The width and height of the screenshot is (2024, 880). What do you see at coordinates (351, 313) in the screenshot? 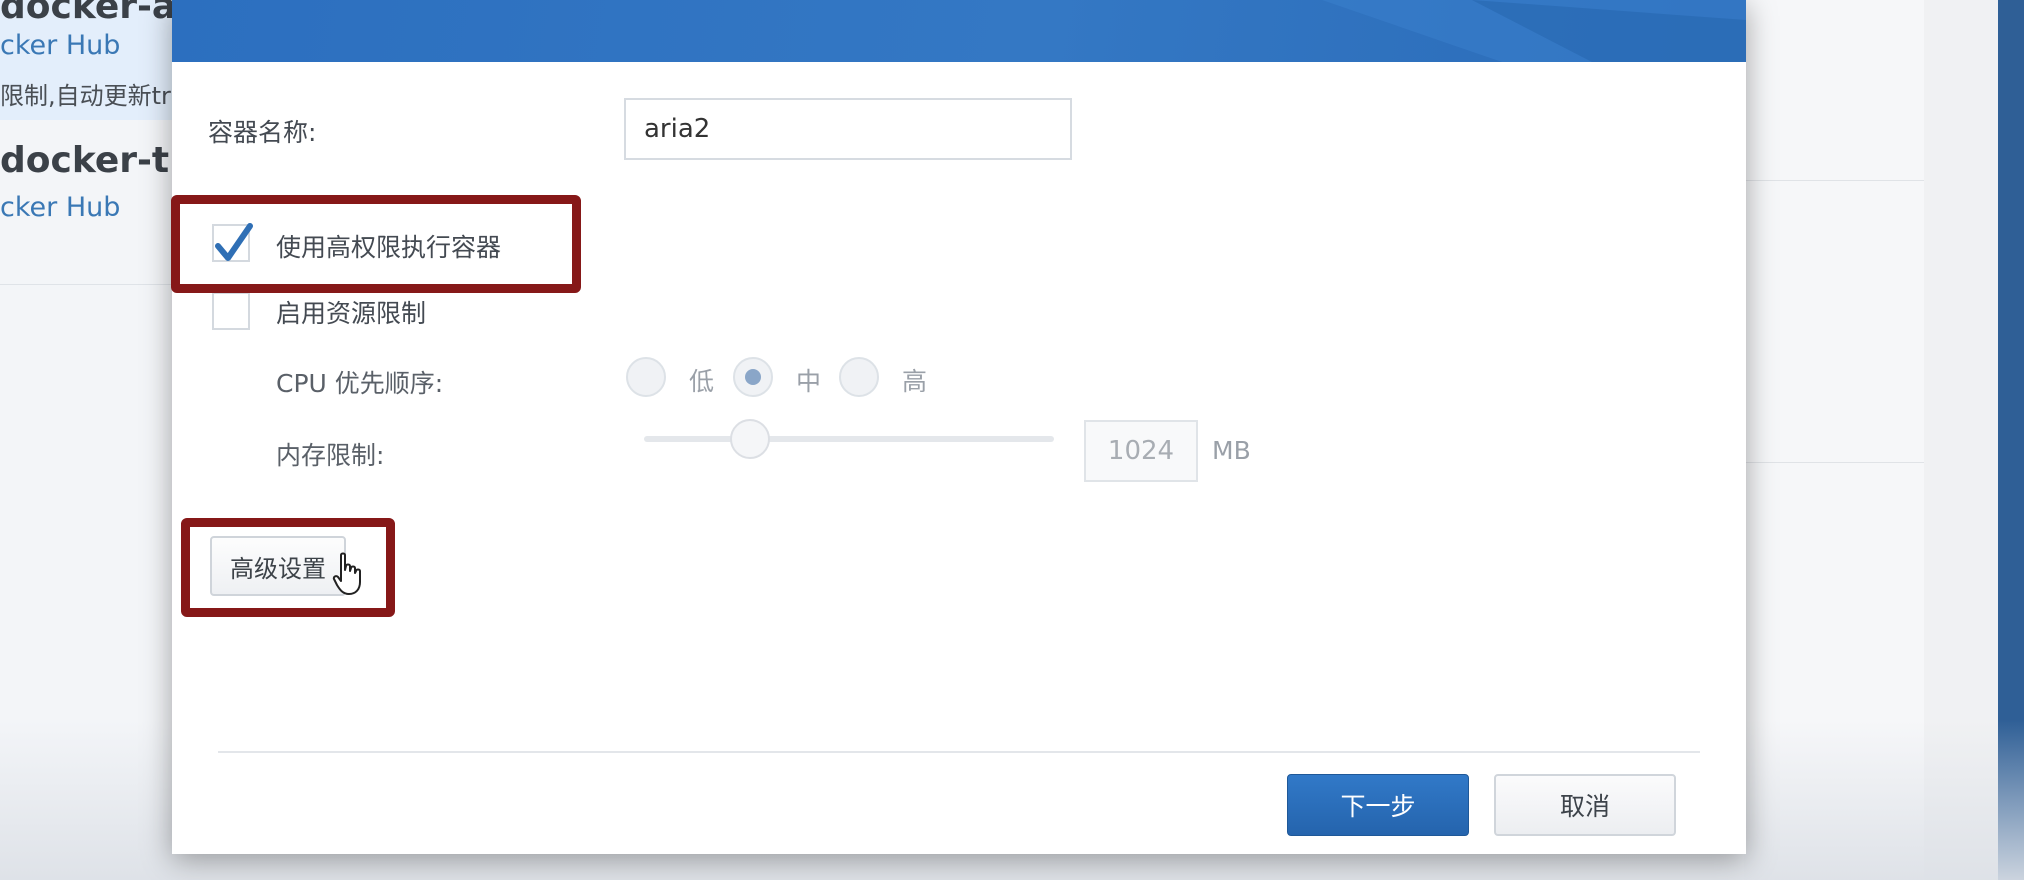
I see `resource-limit-checkbox-label: 启用资源限制` at bounding box center [351, 313].